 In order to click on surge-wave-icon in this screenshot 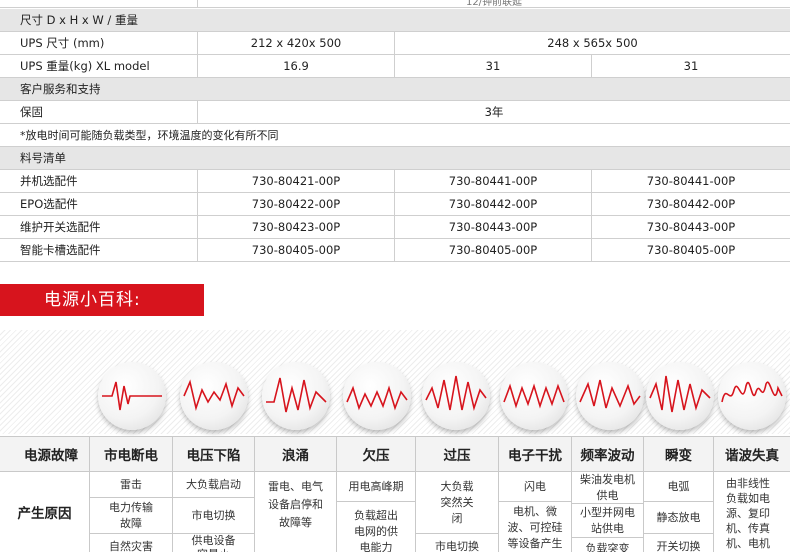, I will do `click(296, 396)`.